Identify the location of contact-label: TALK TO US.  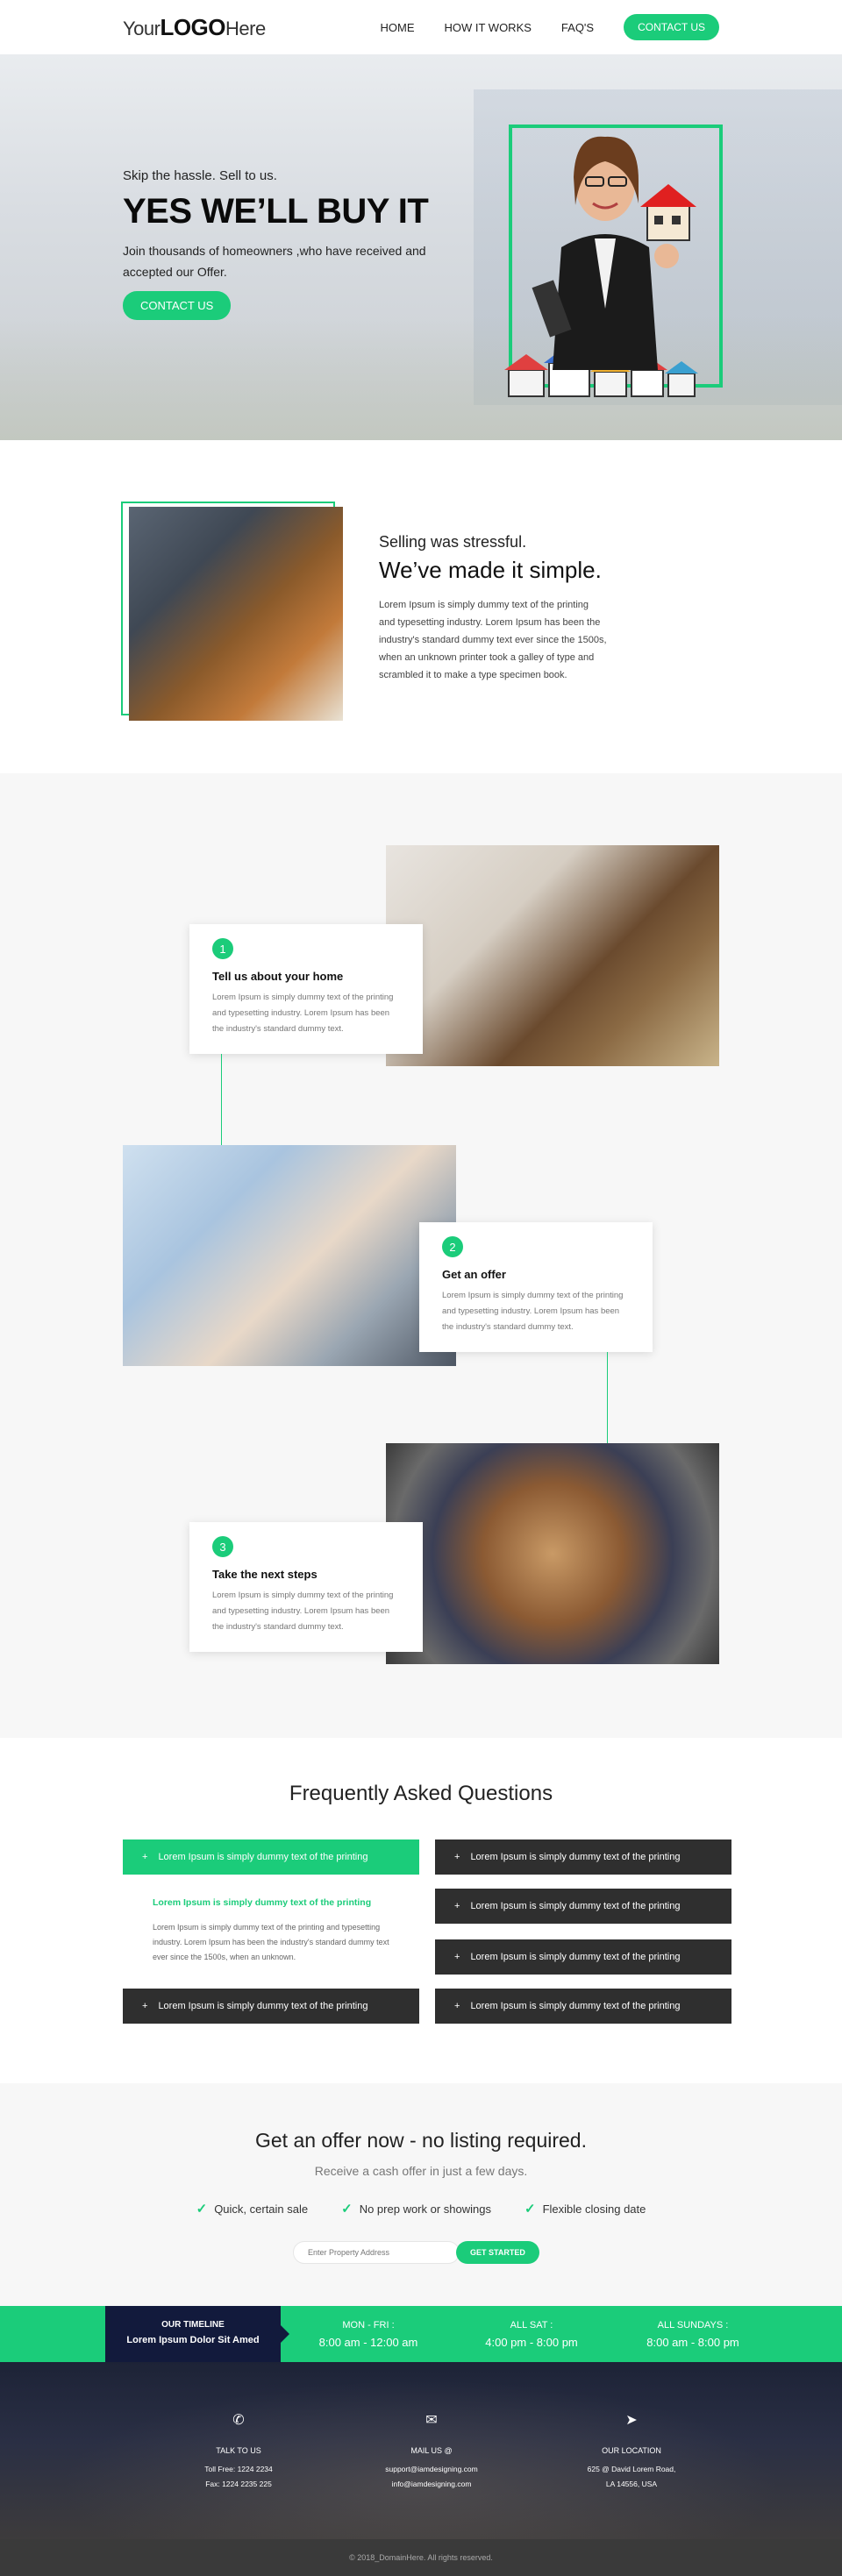
(239, 2450).